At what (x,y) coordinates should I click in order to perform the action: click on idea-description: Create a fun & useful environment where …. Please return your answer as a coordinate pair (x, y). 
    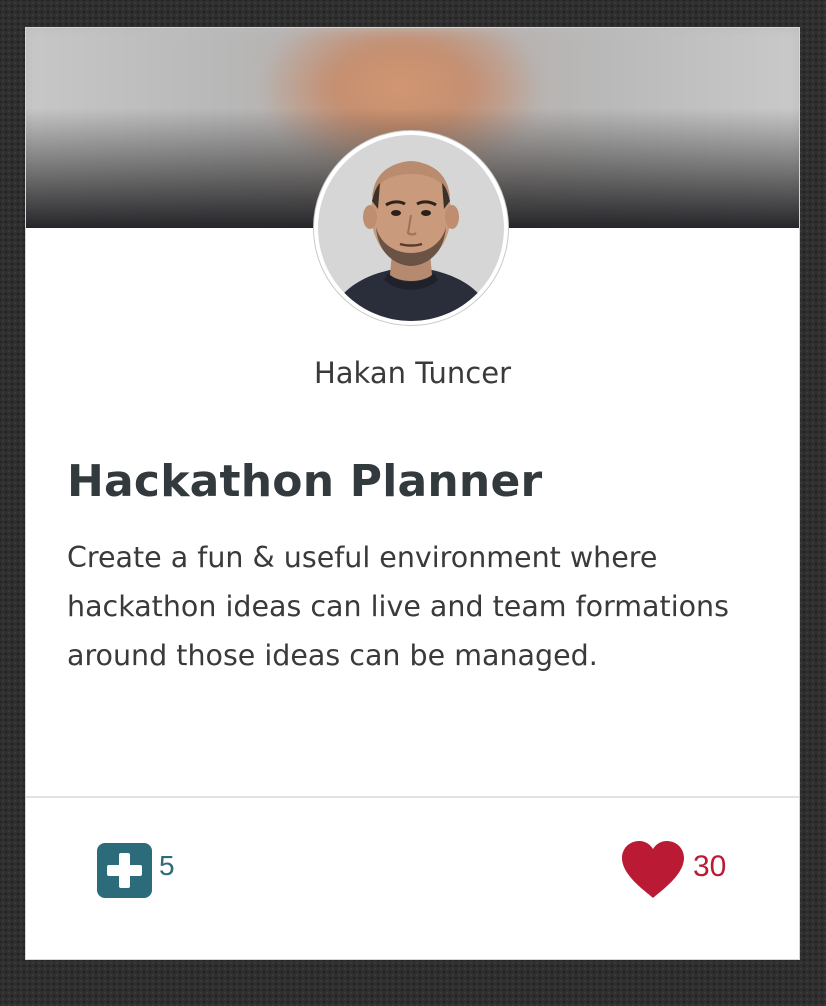
    Looking at the image, I should click on (398, 606).